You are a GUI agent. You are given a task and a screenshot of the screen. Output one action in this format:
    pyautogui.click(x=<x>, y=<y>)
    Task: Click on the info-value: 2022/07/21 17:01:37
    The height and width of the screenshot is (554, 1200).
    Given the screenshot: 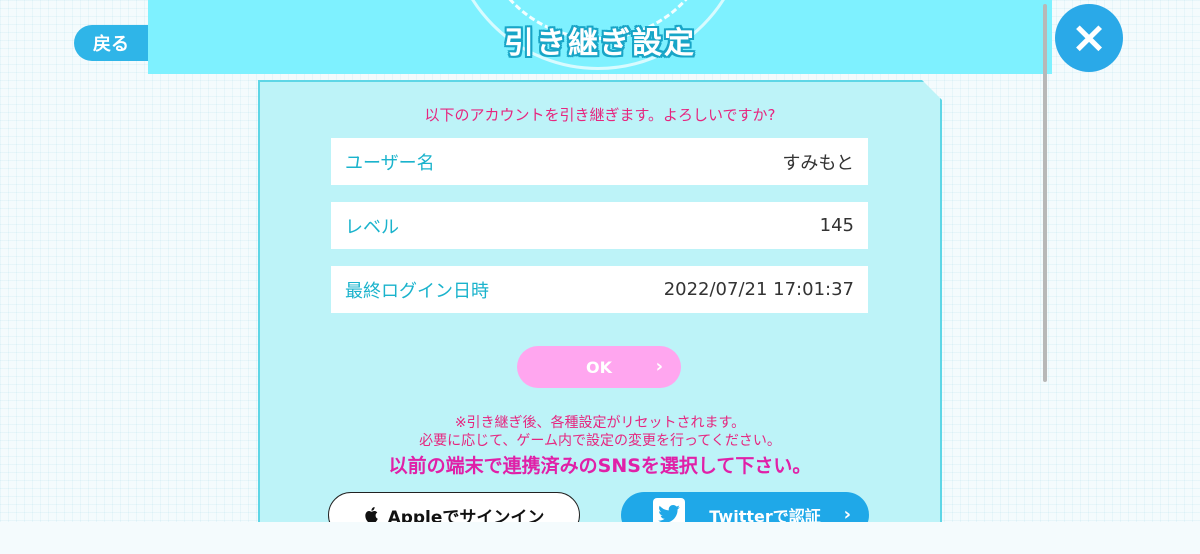 What is the action you would take?
    pyautogui.click(x=758, y=289)
    